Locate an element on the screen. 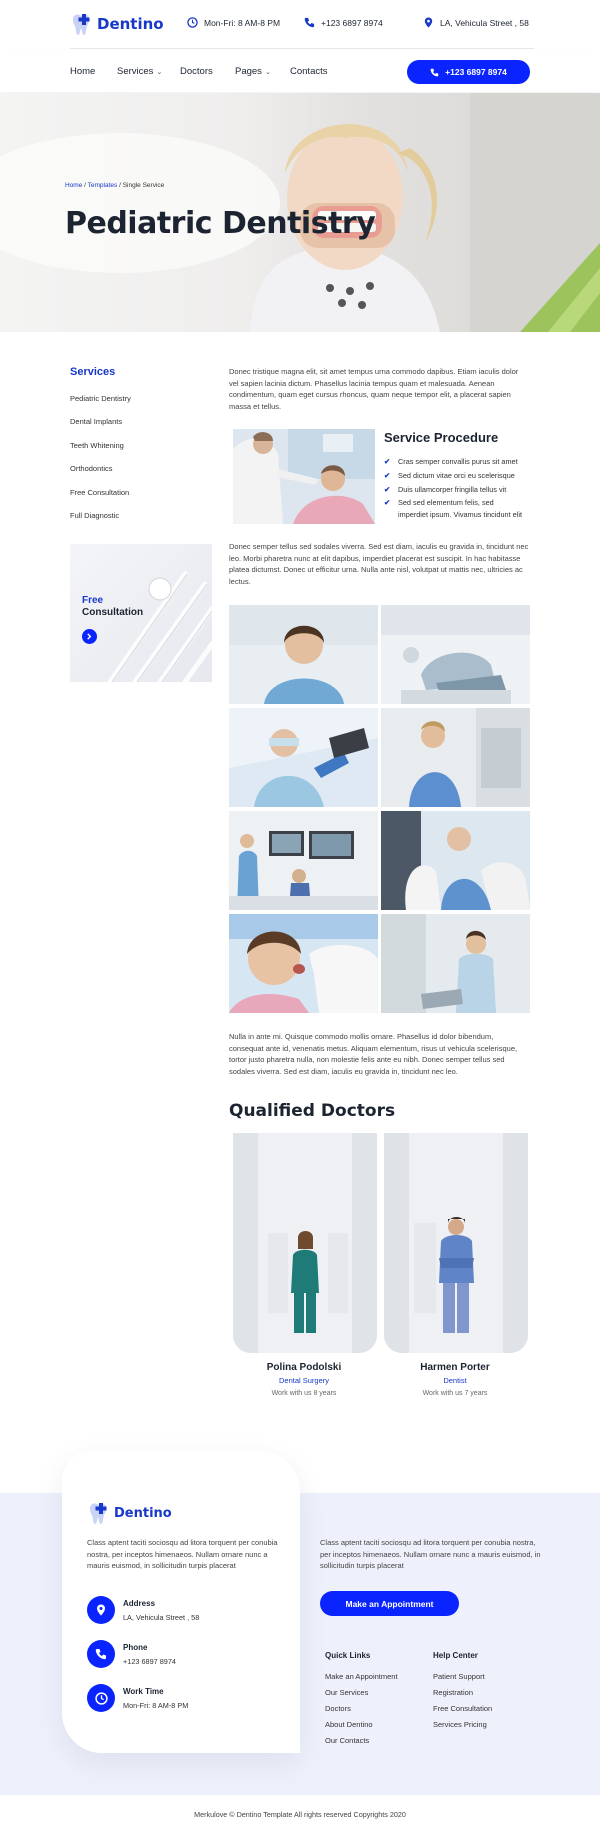 Image resolution: width=600 pixels, height=1836 pixels. hours-text: Mon-Fri: 8 AM-8 PM is located at coordinates (242, 22).